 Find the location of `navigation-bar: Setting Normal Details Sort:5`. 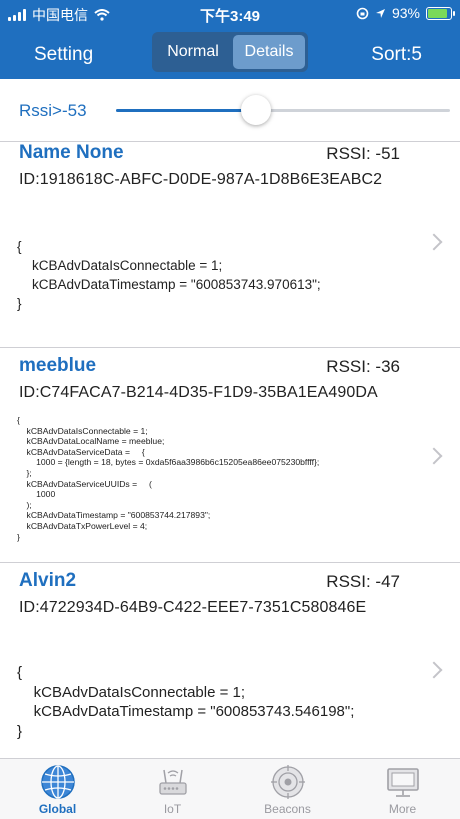

navigation-bar: Setting Normal Details Sort:5 is located at coordinates (230, 53).